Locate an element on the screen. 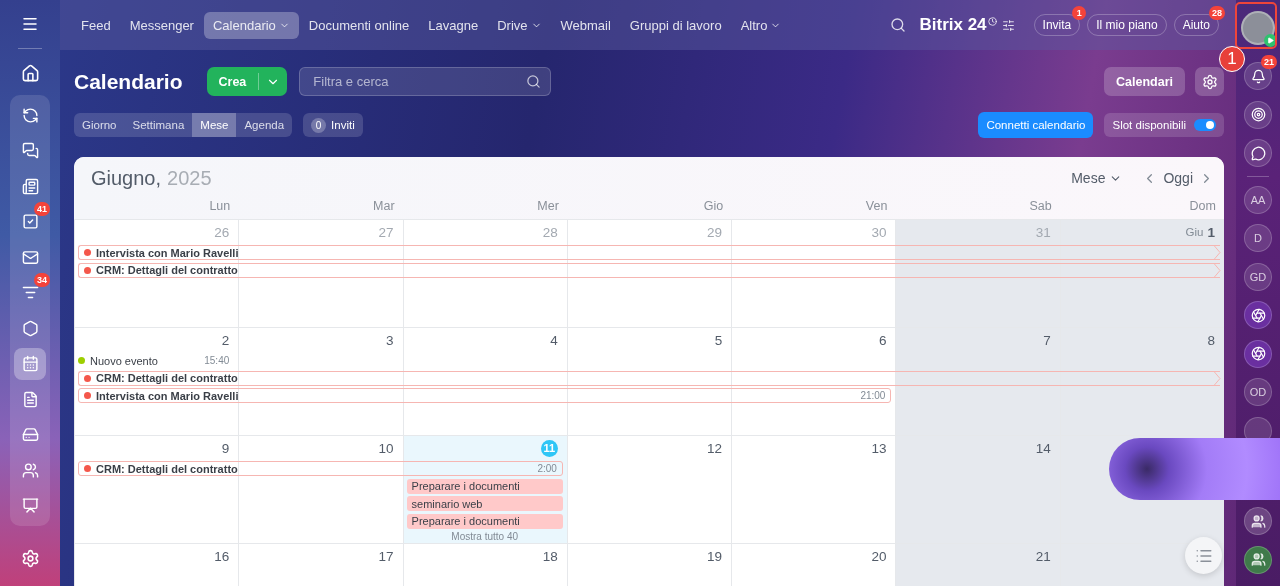 This screenshot has width=1280, height=586. weekday-label: Sab is located at coordinates (1040, 207).